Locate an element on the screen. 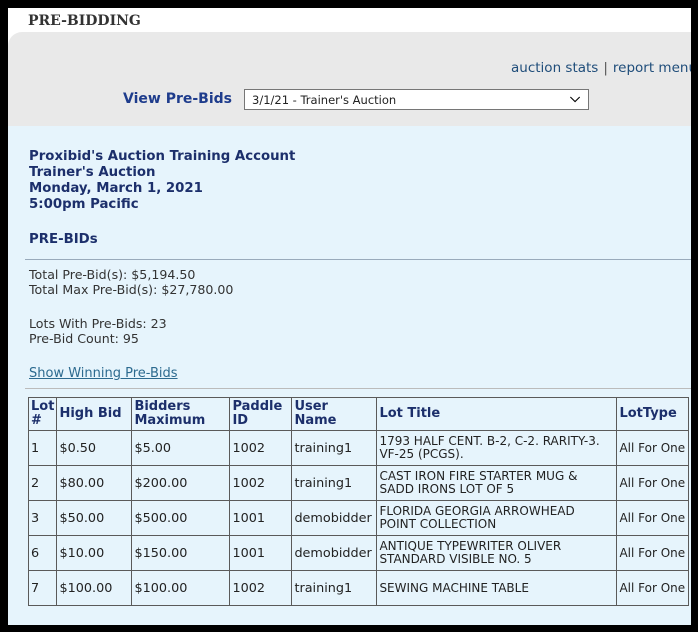 Image resolution: width=698 pixels, height=632 pixels. auction-date: Monday, March 1, 2021 is located at coordinates (116, 188).